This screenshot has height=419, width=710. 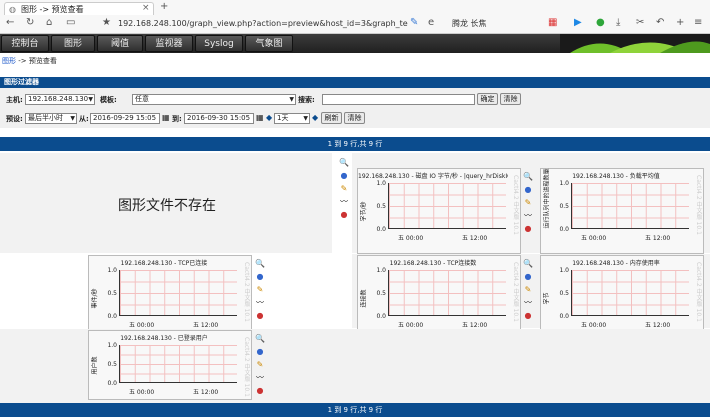 I want to click on nav-graphs: 图形, so click(x=73, y=43).